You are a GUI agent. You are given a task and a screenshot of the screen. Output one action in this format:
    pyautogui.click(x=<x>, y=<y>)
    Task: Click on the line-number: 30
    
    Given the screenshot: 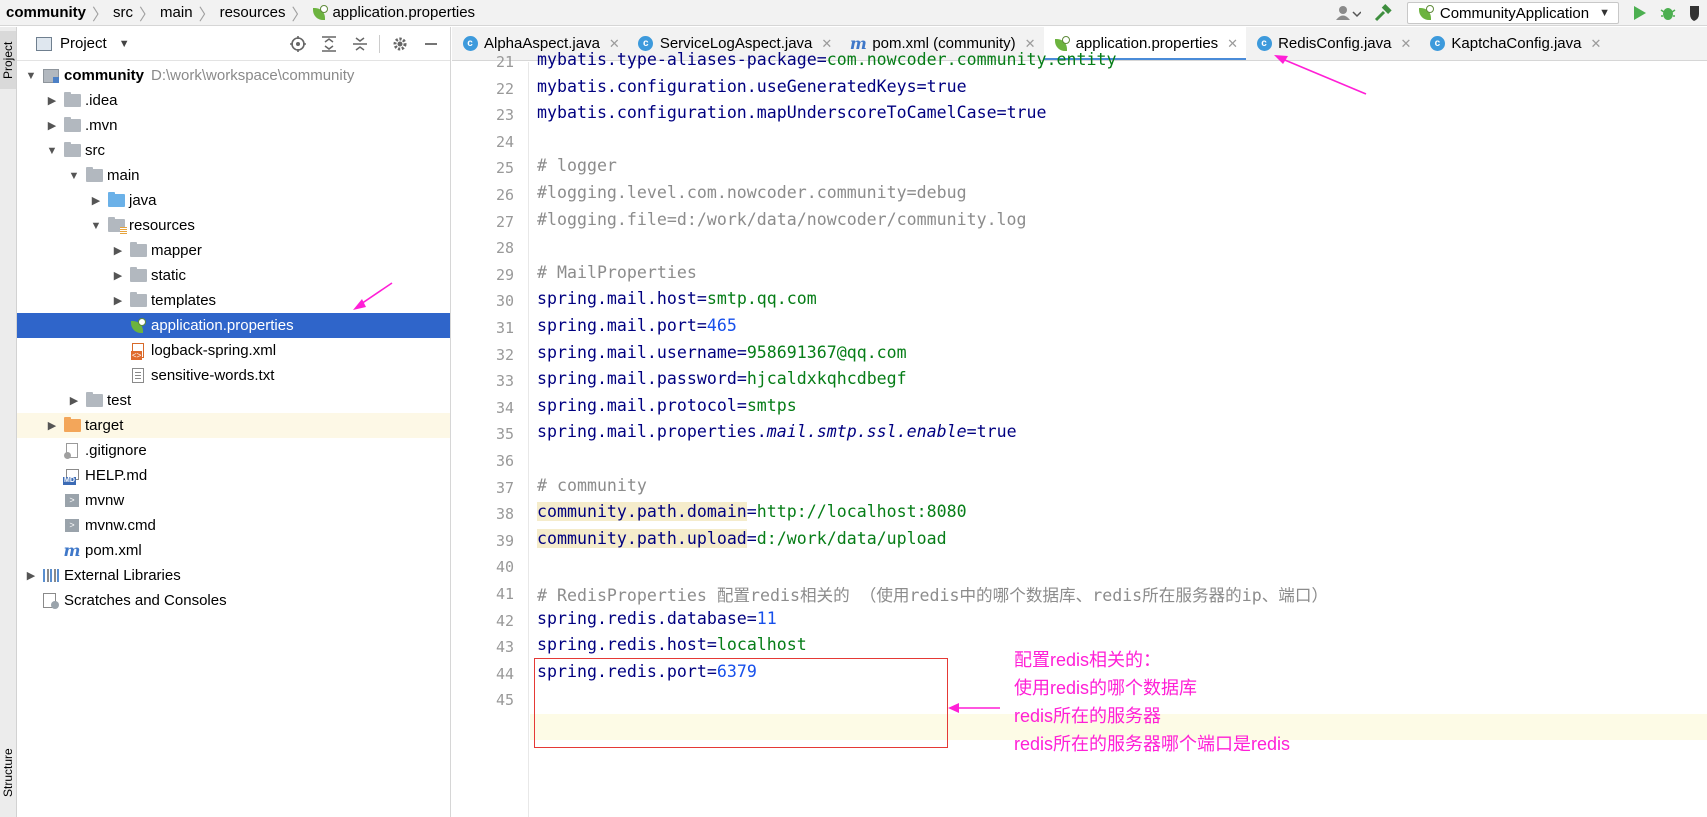 What is the action you would take?
    pyautogui.click(x=504, y=301)
    